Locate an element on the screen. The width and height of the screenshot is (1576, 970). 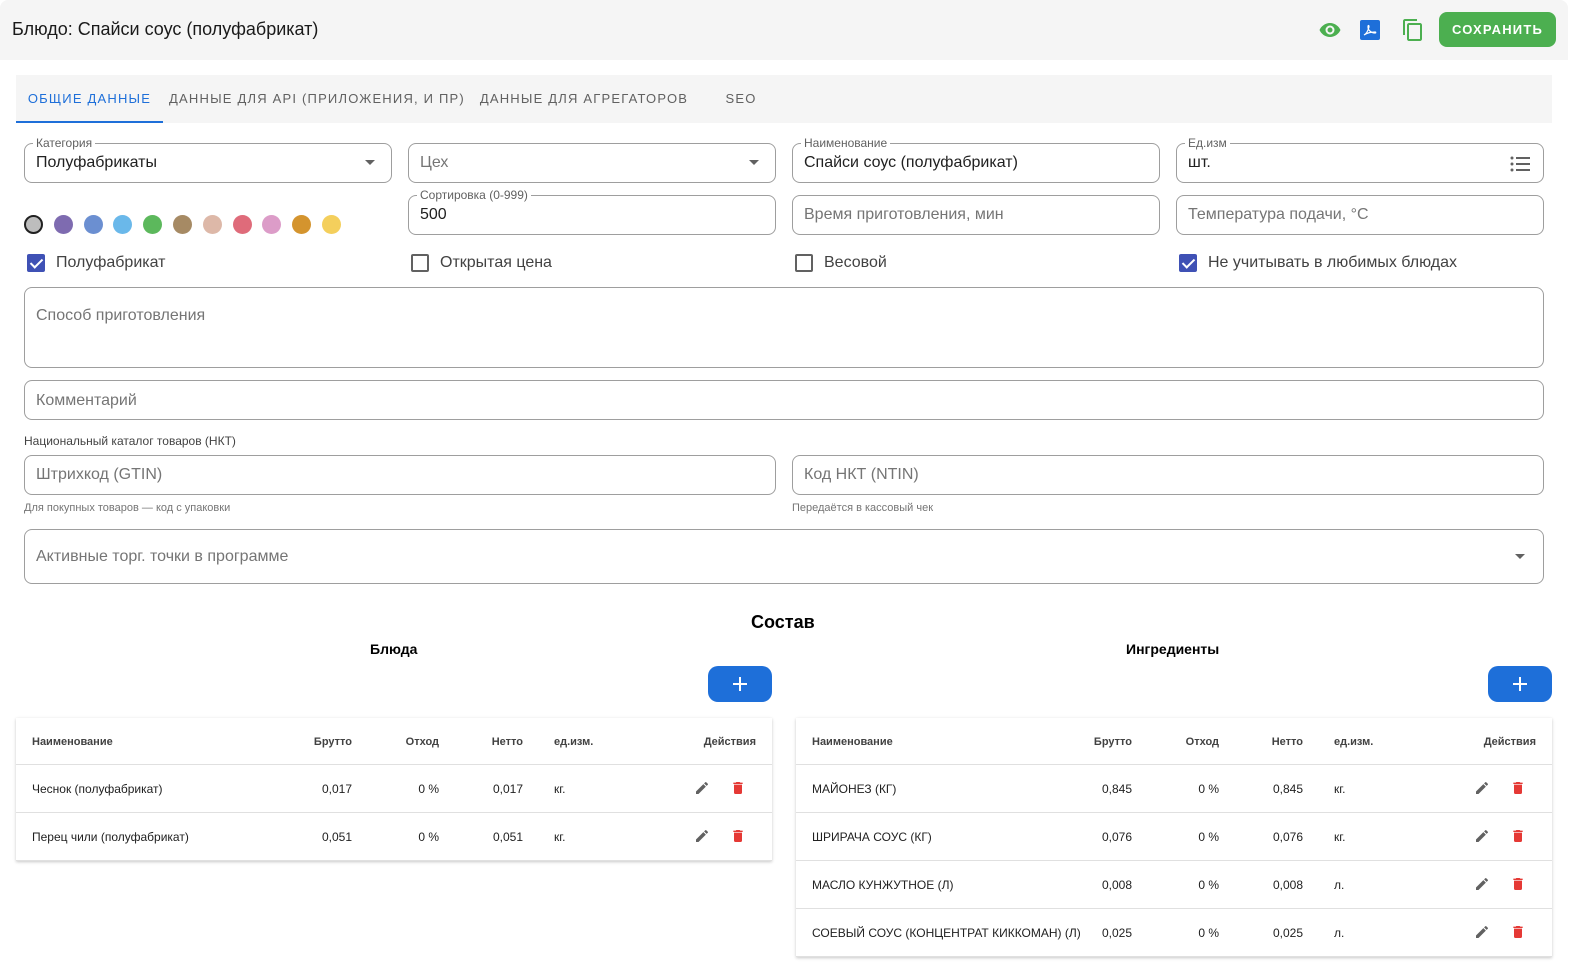
semi-finished-checkbox is located at coordinates (36, 263).